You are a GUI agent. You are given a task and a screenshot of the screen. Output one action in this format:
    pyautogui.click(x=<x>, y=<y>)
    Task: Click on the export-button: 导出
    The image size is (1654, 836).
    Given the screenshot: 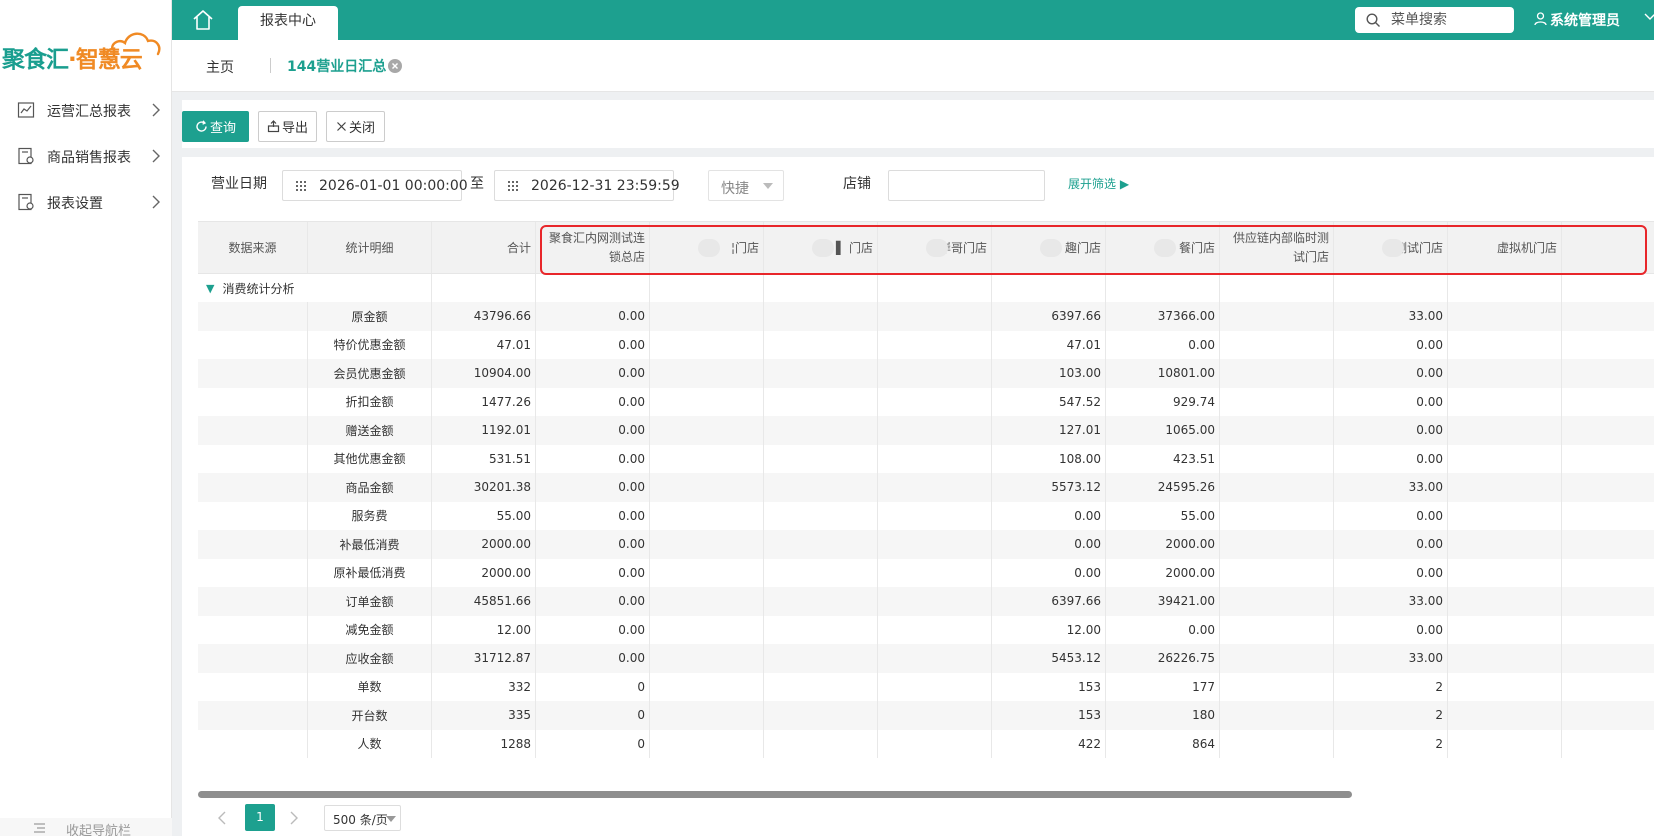 What is the action you would take?
    pyautogui.click(x=287, y=126)
    